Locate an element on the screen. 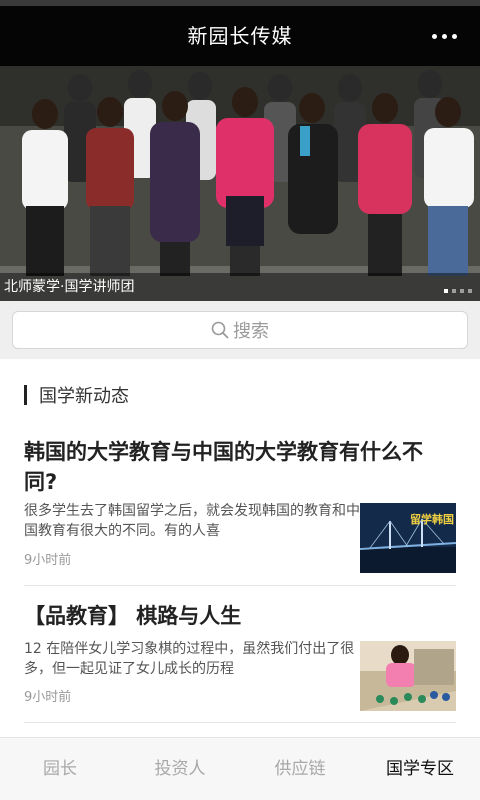  article-summary: 12 在陪伴女儿学习象棋的过程中，虽然我们付出了很多，但一起见证了女儿成长的历程 is located at coordinates (189, 659).